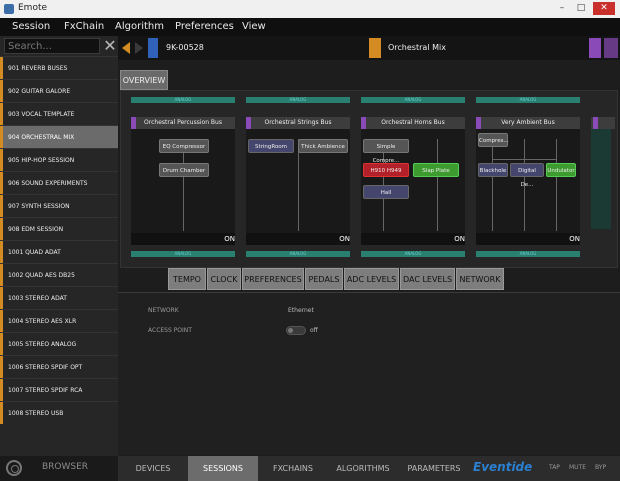  Describe the element at coordinates (59, 136) in the screenshot. I see `list-item-selected: 904 ORCHESTRAL MIX` at that location.